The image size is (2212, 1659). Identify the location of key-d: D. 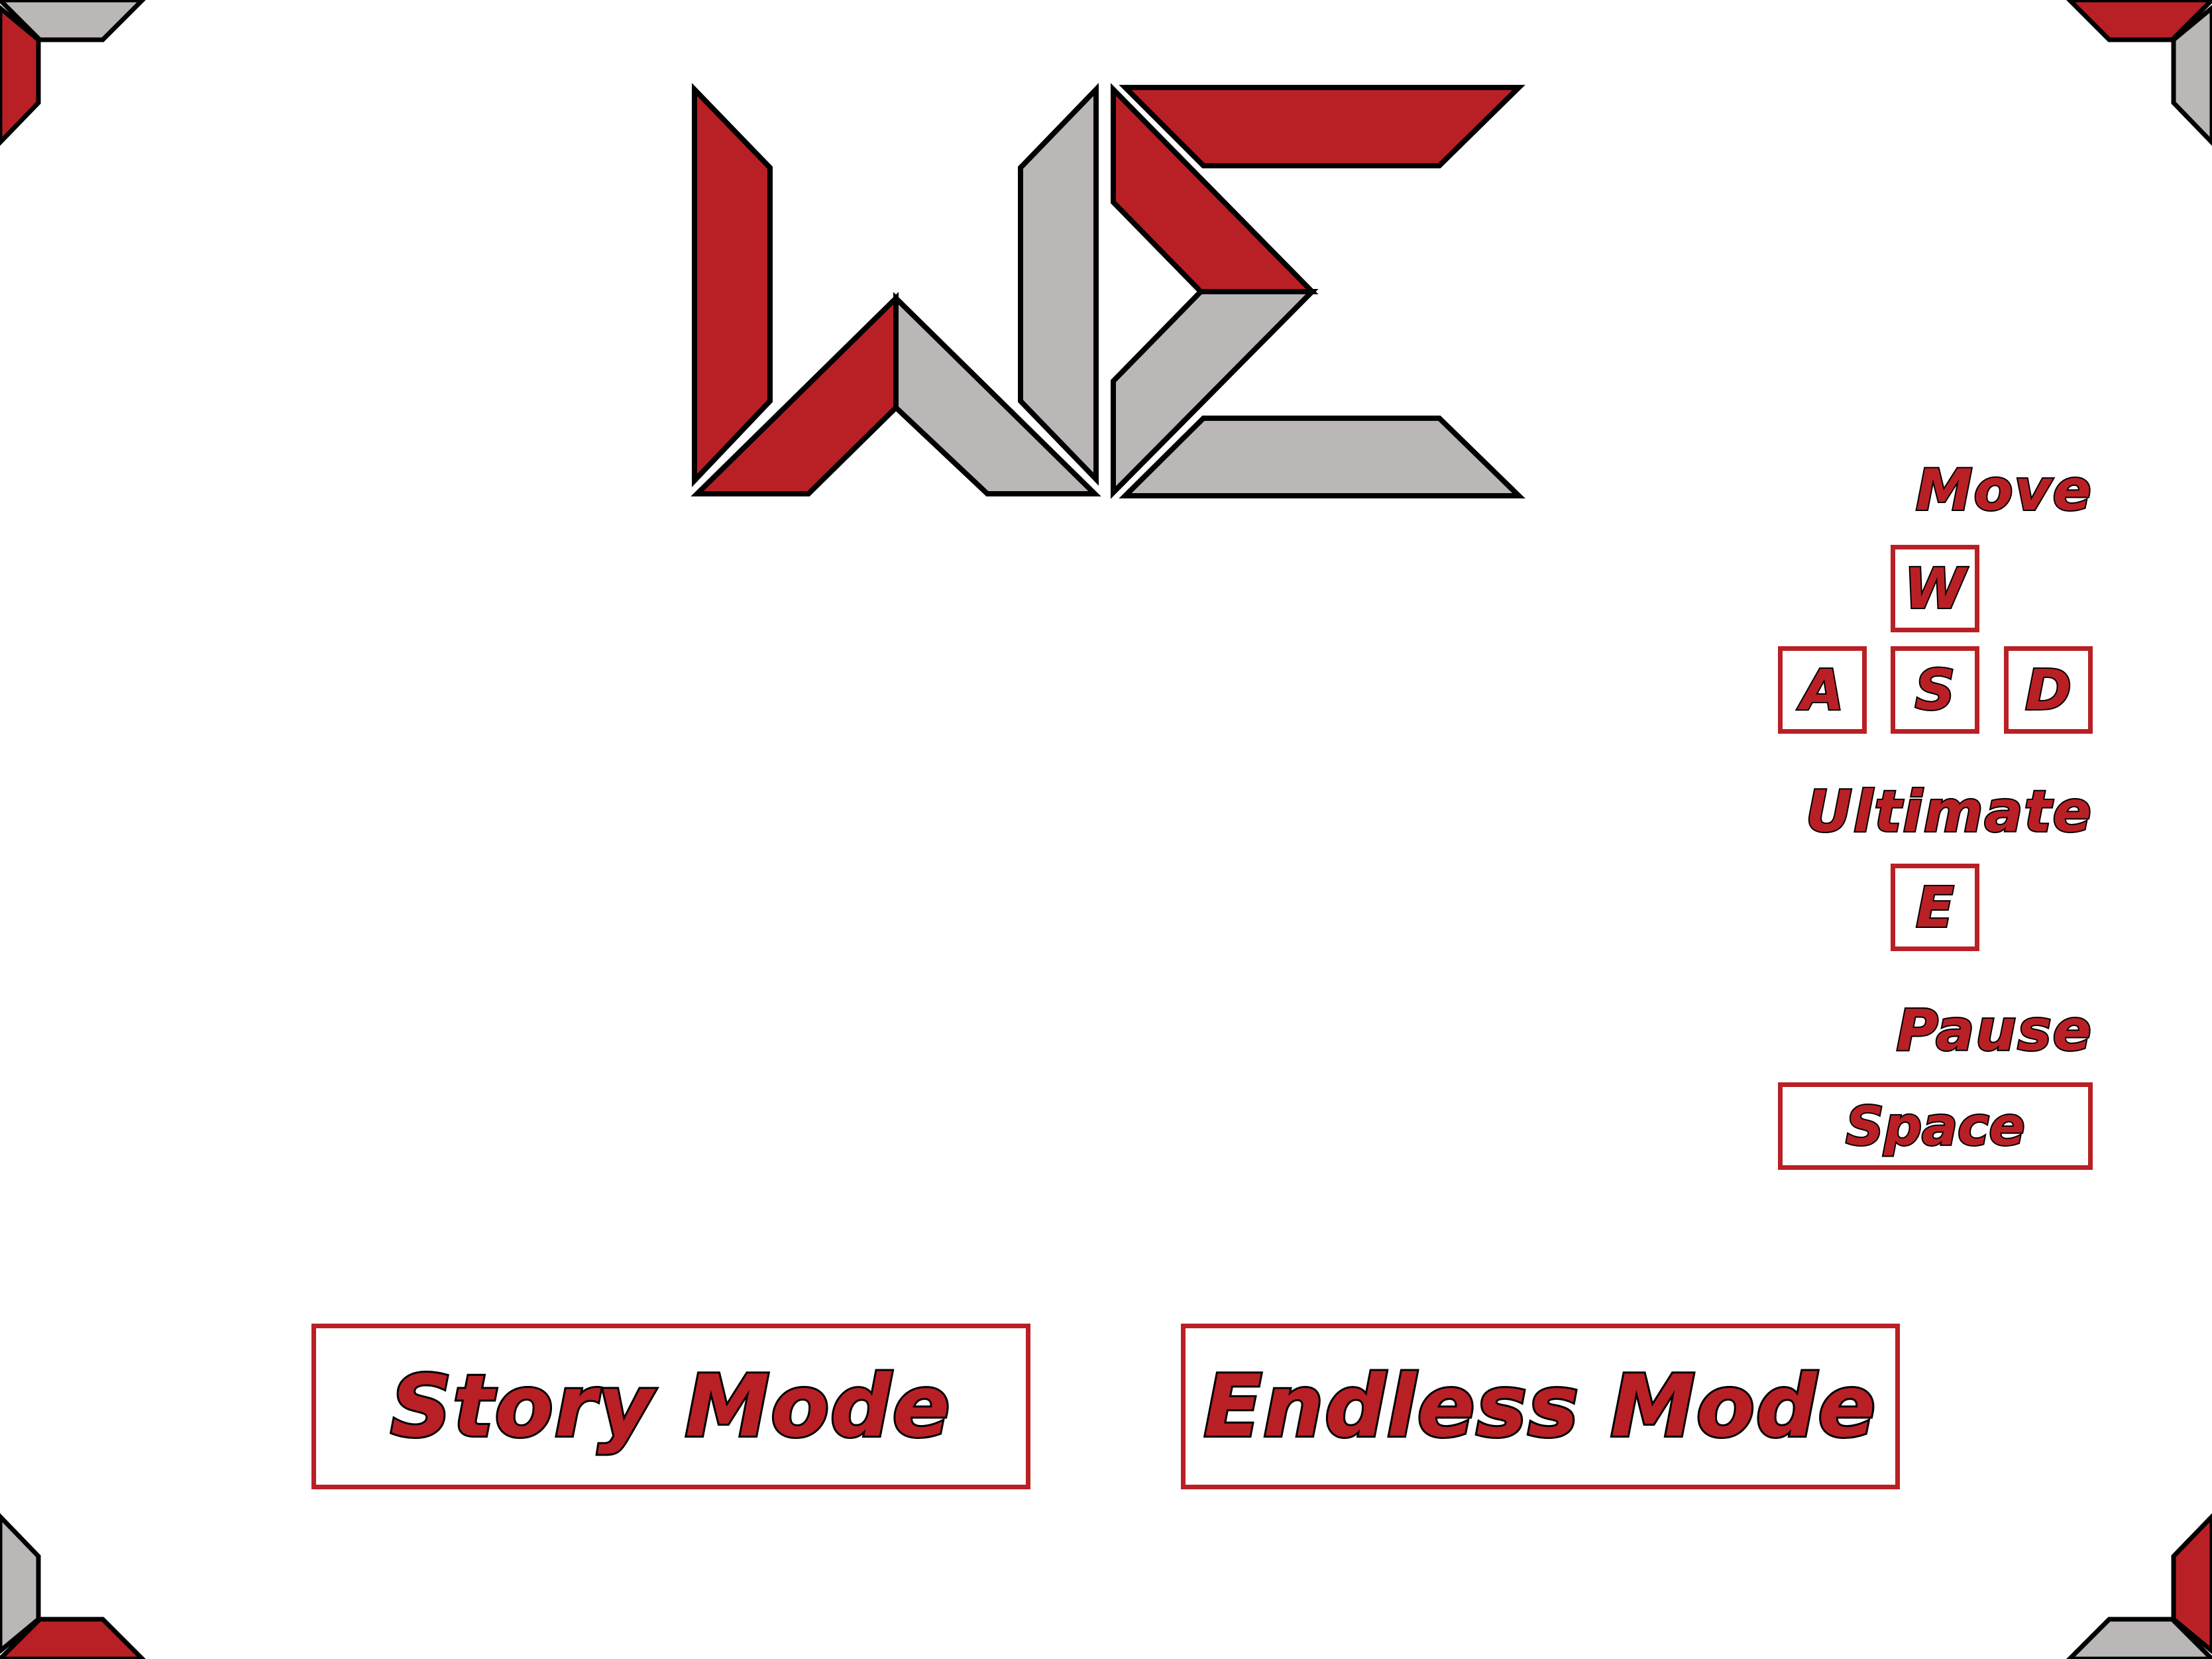
(2048, 690).